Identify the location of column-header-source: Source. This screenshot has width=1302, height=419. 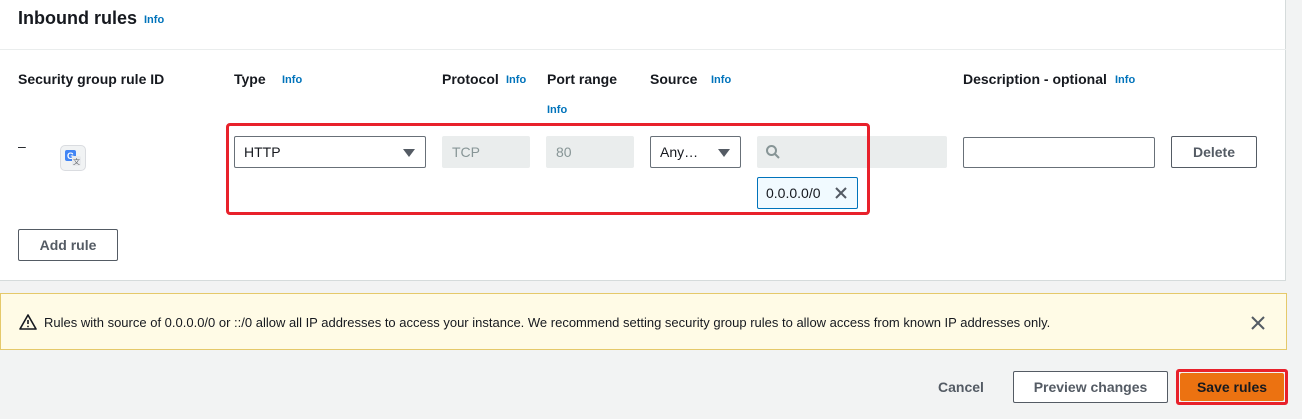
(674, 79).